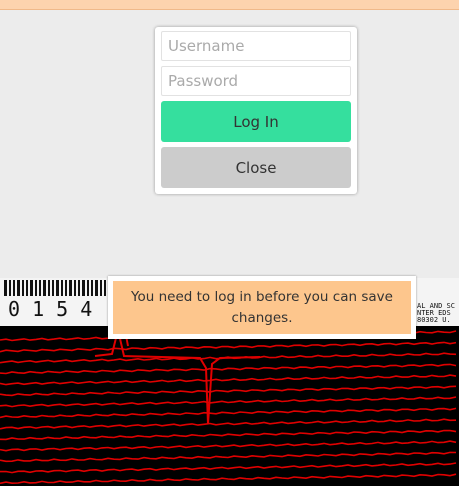 The image size is (459, 486). Describe the element at coordinates (256, 167) in the screenshot. I see `close-button: Close` at that location.